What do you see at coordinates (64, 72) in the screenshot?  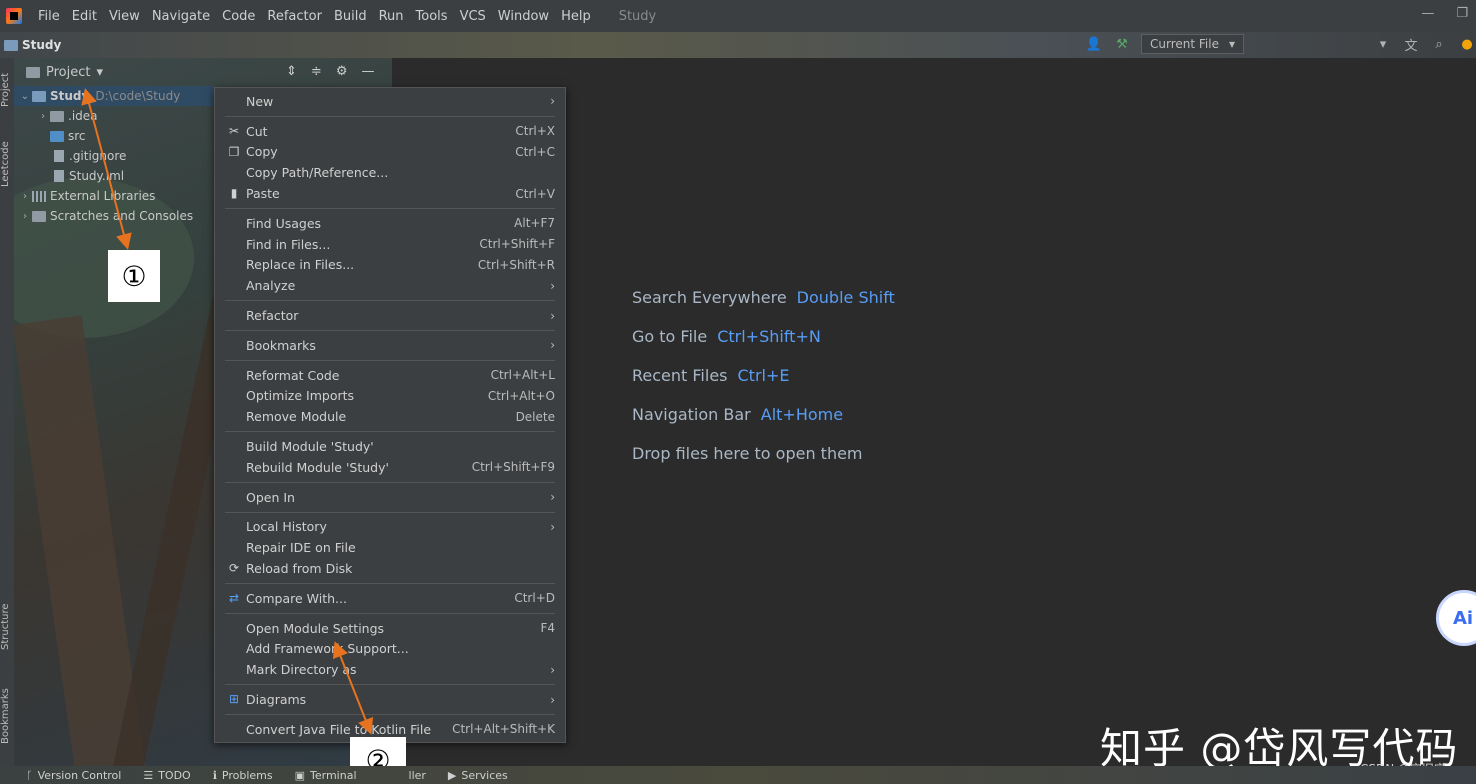 I see `project-view-selector: Project ▾` at bounding box center [64, 72].